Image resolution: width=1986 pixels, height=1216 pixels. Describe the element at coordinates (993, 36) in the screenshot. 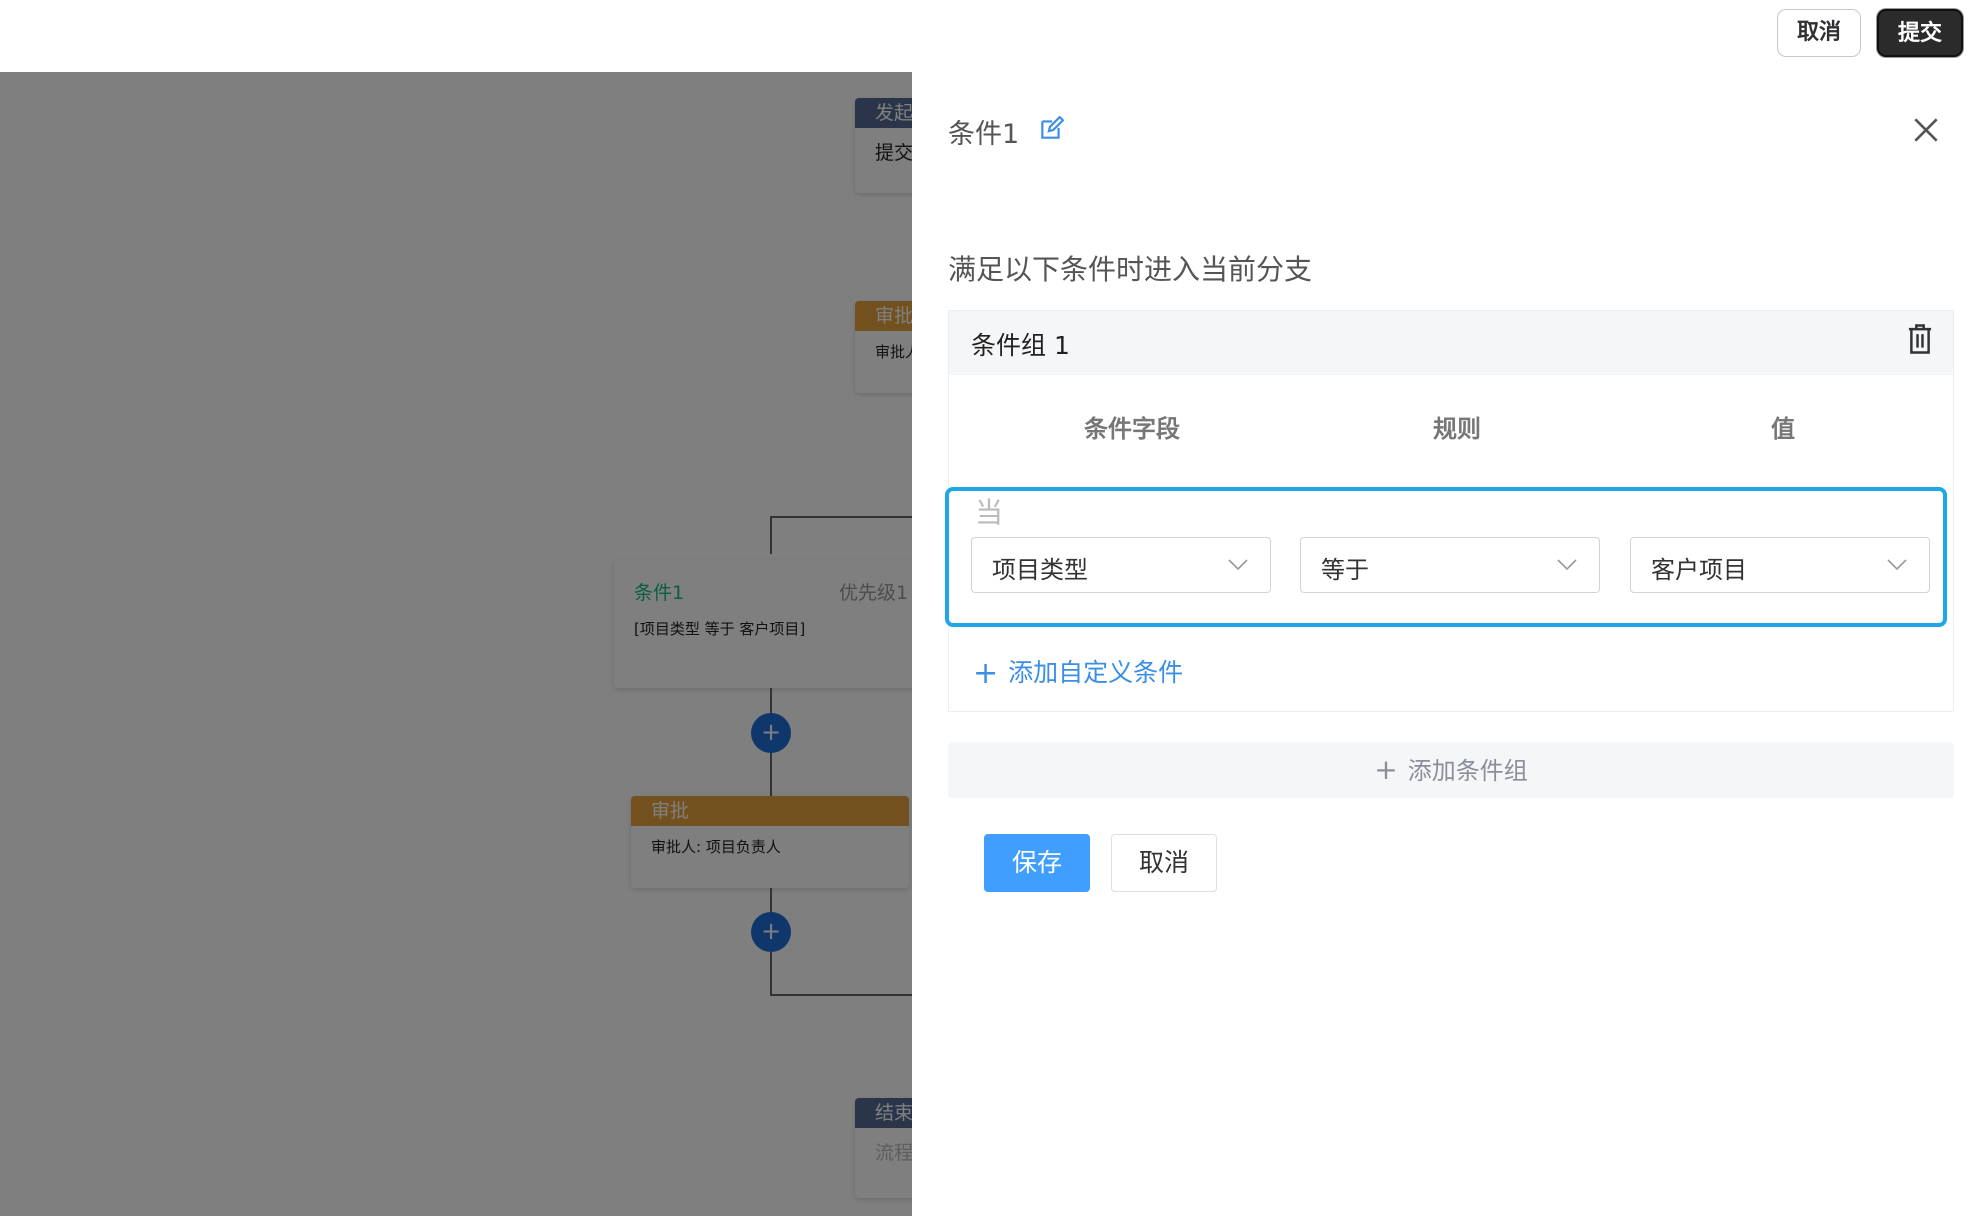

I see `top-bar: 取消 提交` at that location.